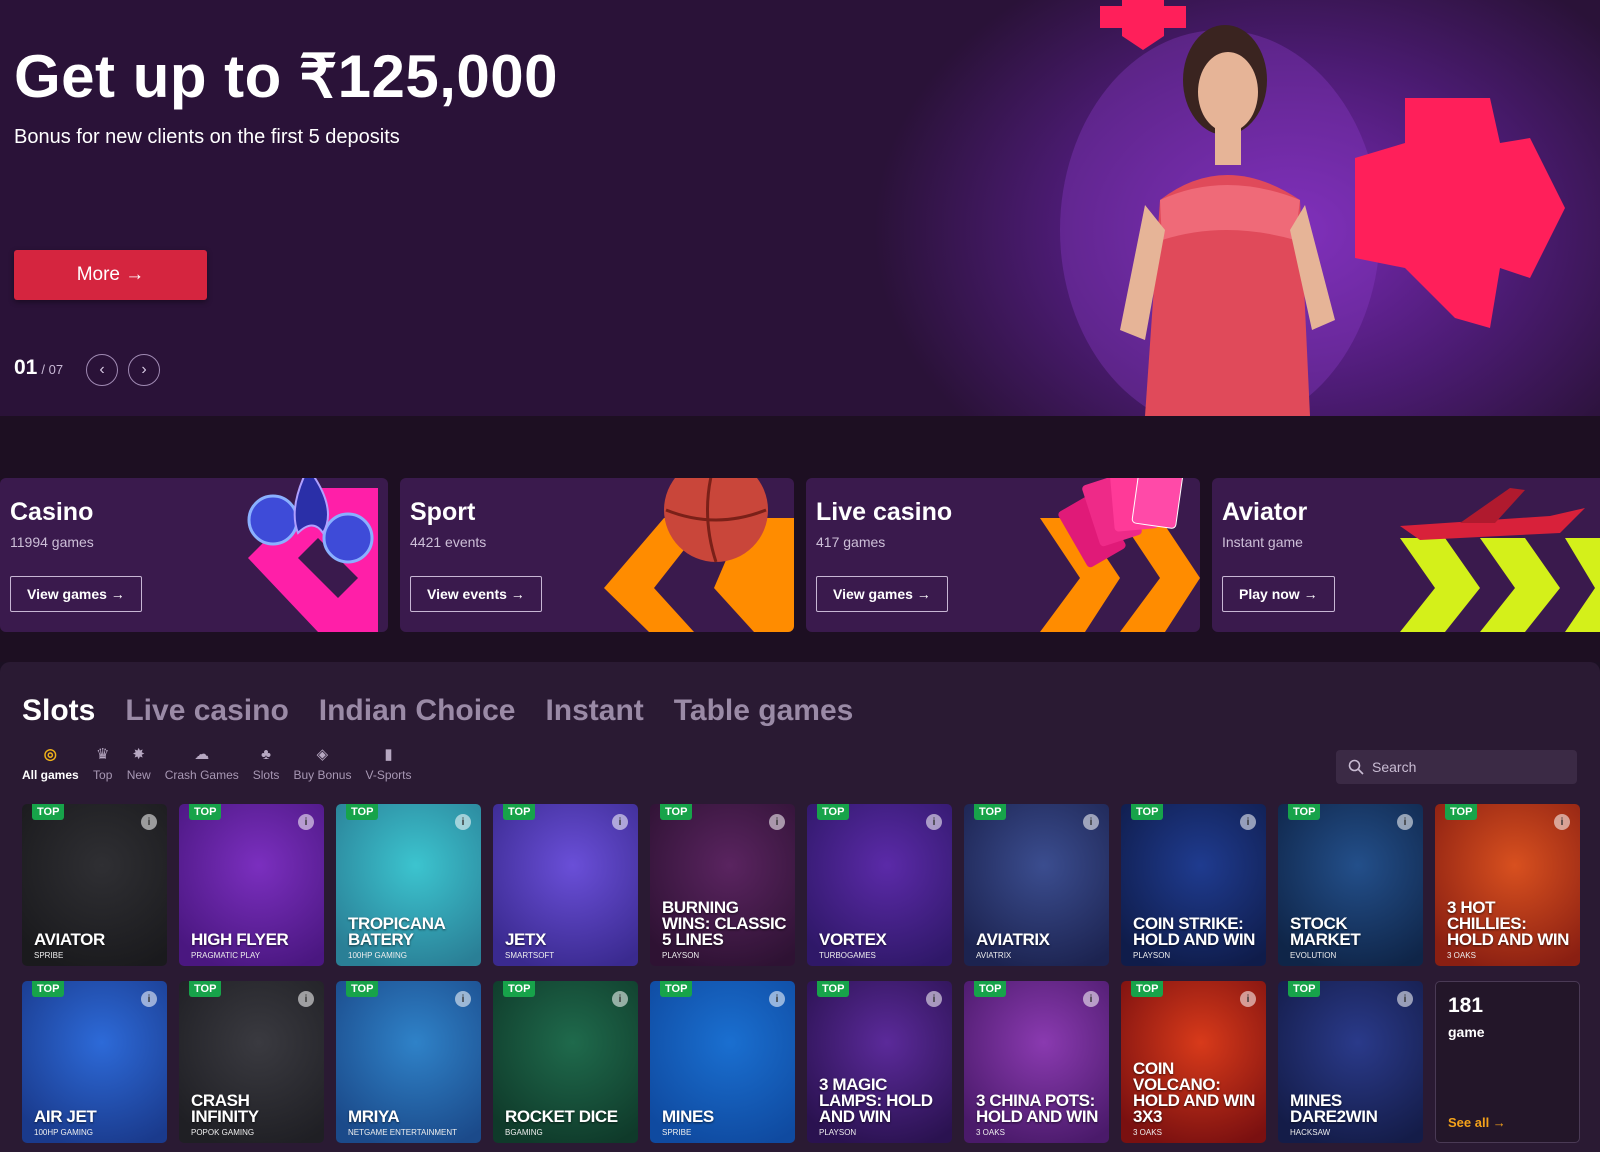  What do you see at coordinates (1508, 923) in the screenshot?
I see `game-title: 3 Hot Chillies: Hold and Win` at bounding box center [1508, 923].